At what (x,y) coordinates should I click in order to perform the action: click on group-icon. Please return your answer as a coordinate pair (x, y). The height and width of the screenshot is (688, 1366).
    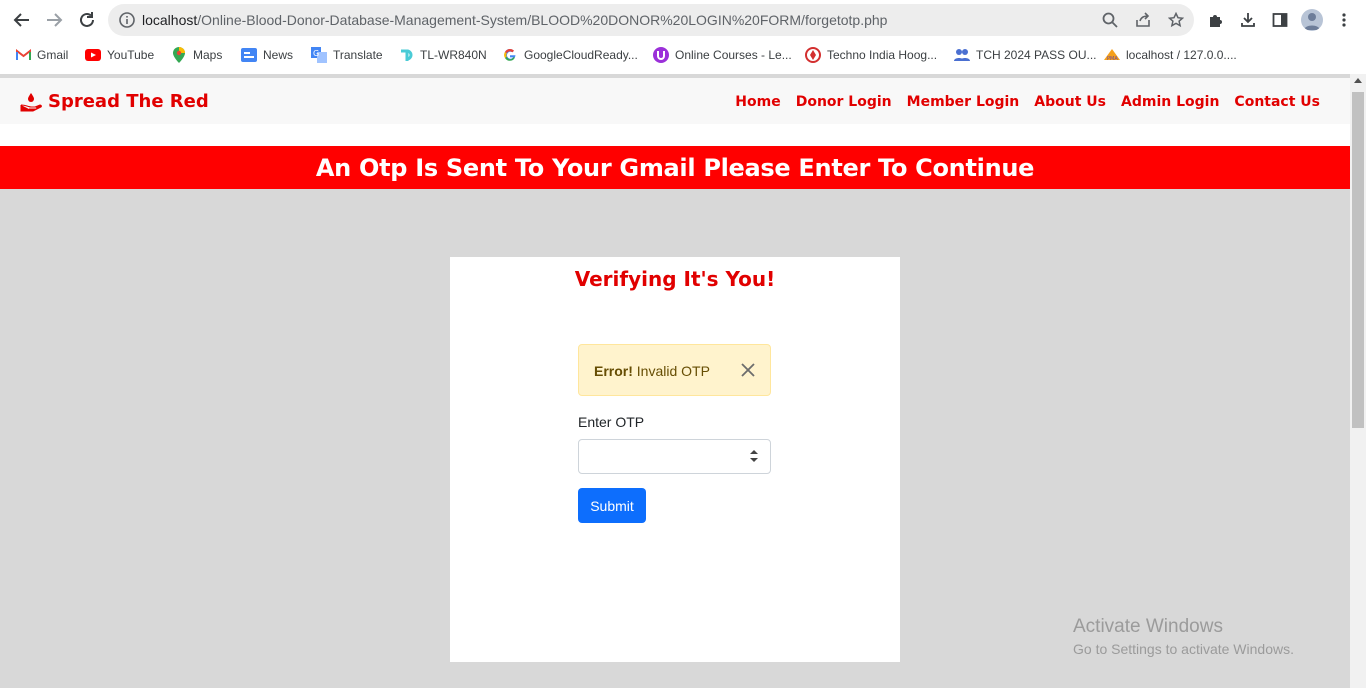
    Looking at the image, I should click on (962, 55).